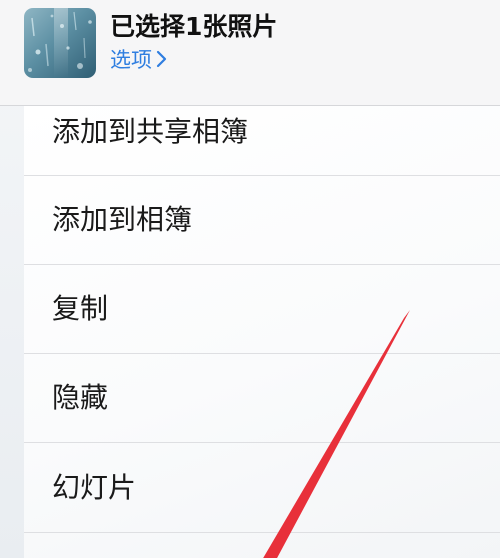  I want to click on menu-item-label: 添加到共享相簿, so click(150, 131).